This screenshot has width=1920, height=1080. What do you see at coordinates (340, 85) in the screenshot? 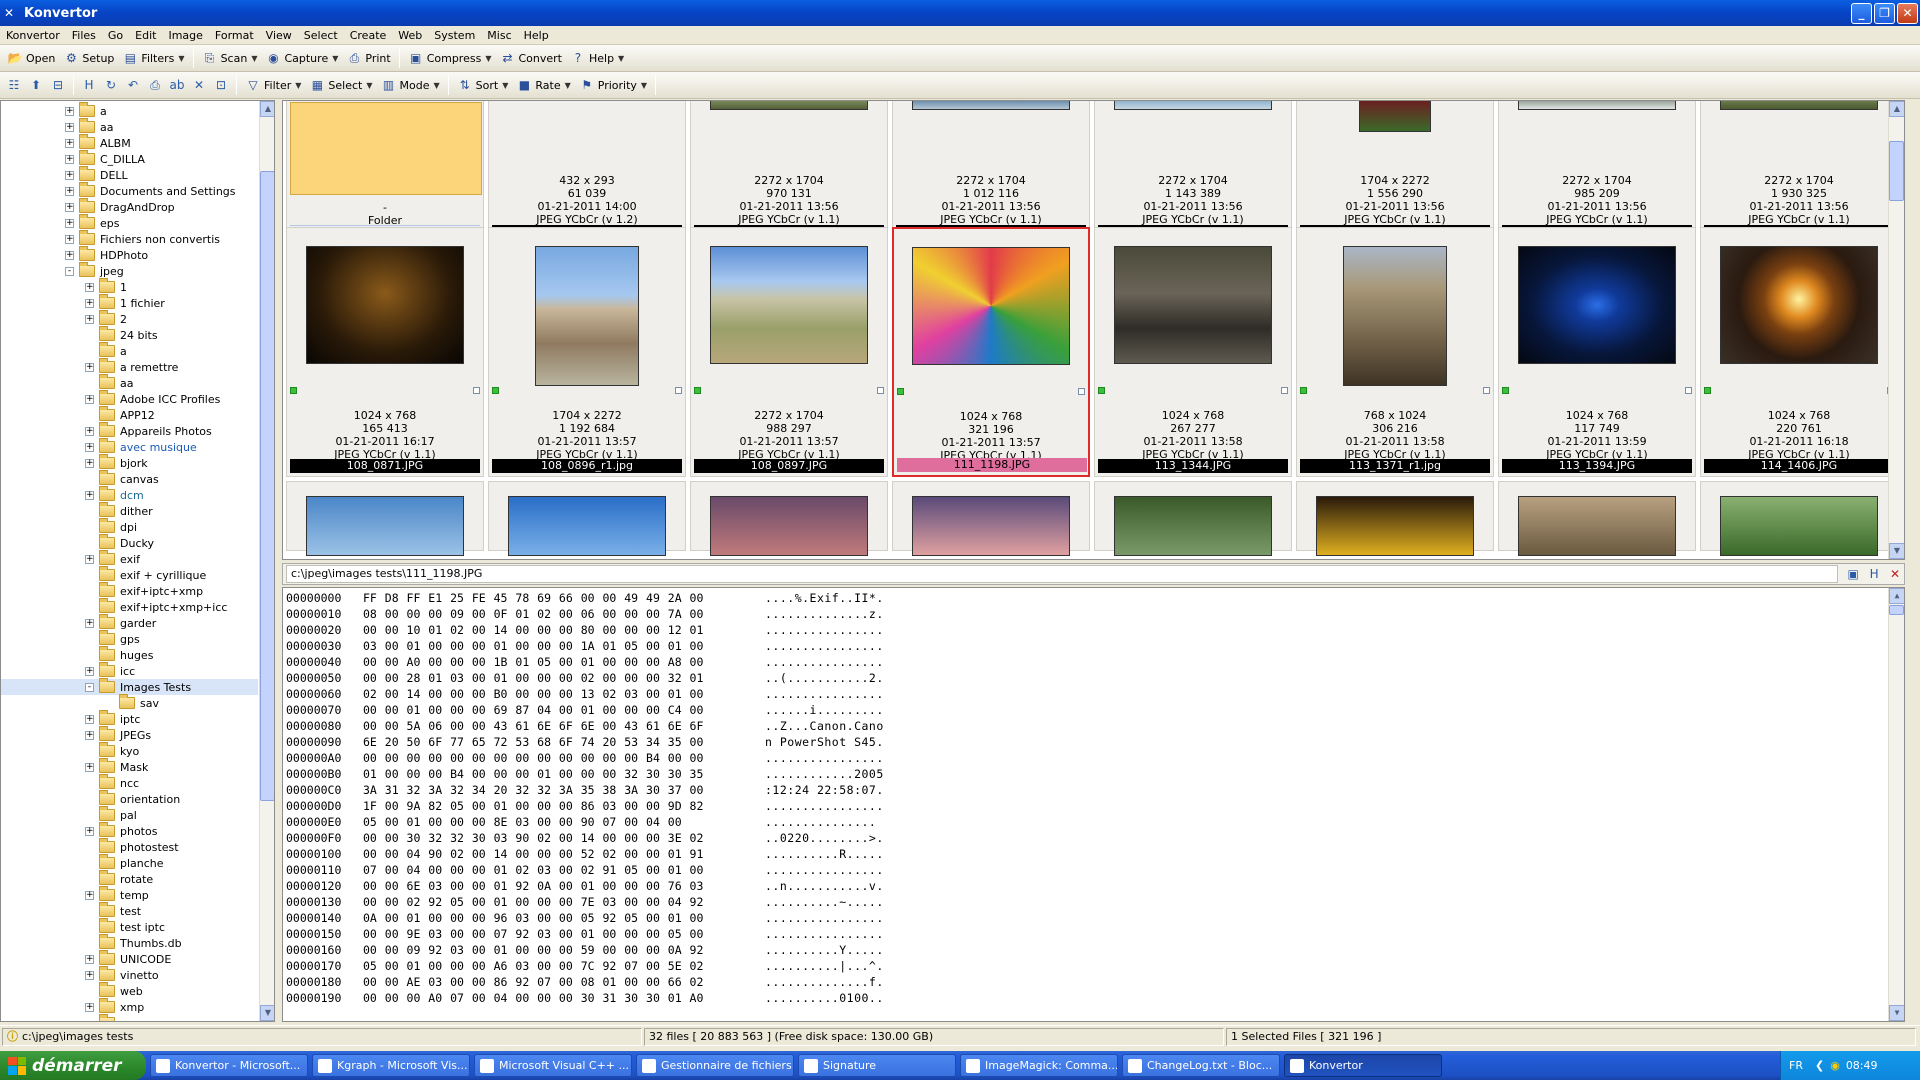
I see `select-button: ▦ Select ▼` at bounding box center [340, 85].